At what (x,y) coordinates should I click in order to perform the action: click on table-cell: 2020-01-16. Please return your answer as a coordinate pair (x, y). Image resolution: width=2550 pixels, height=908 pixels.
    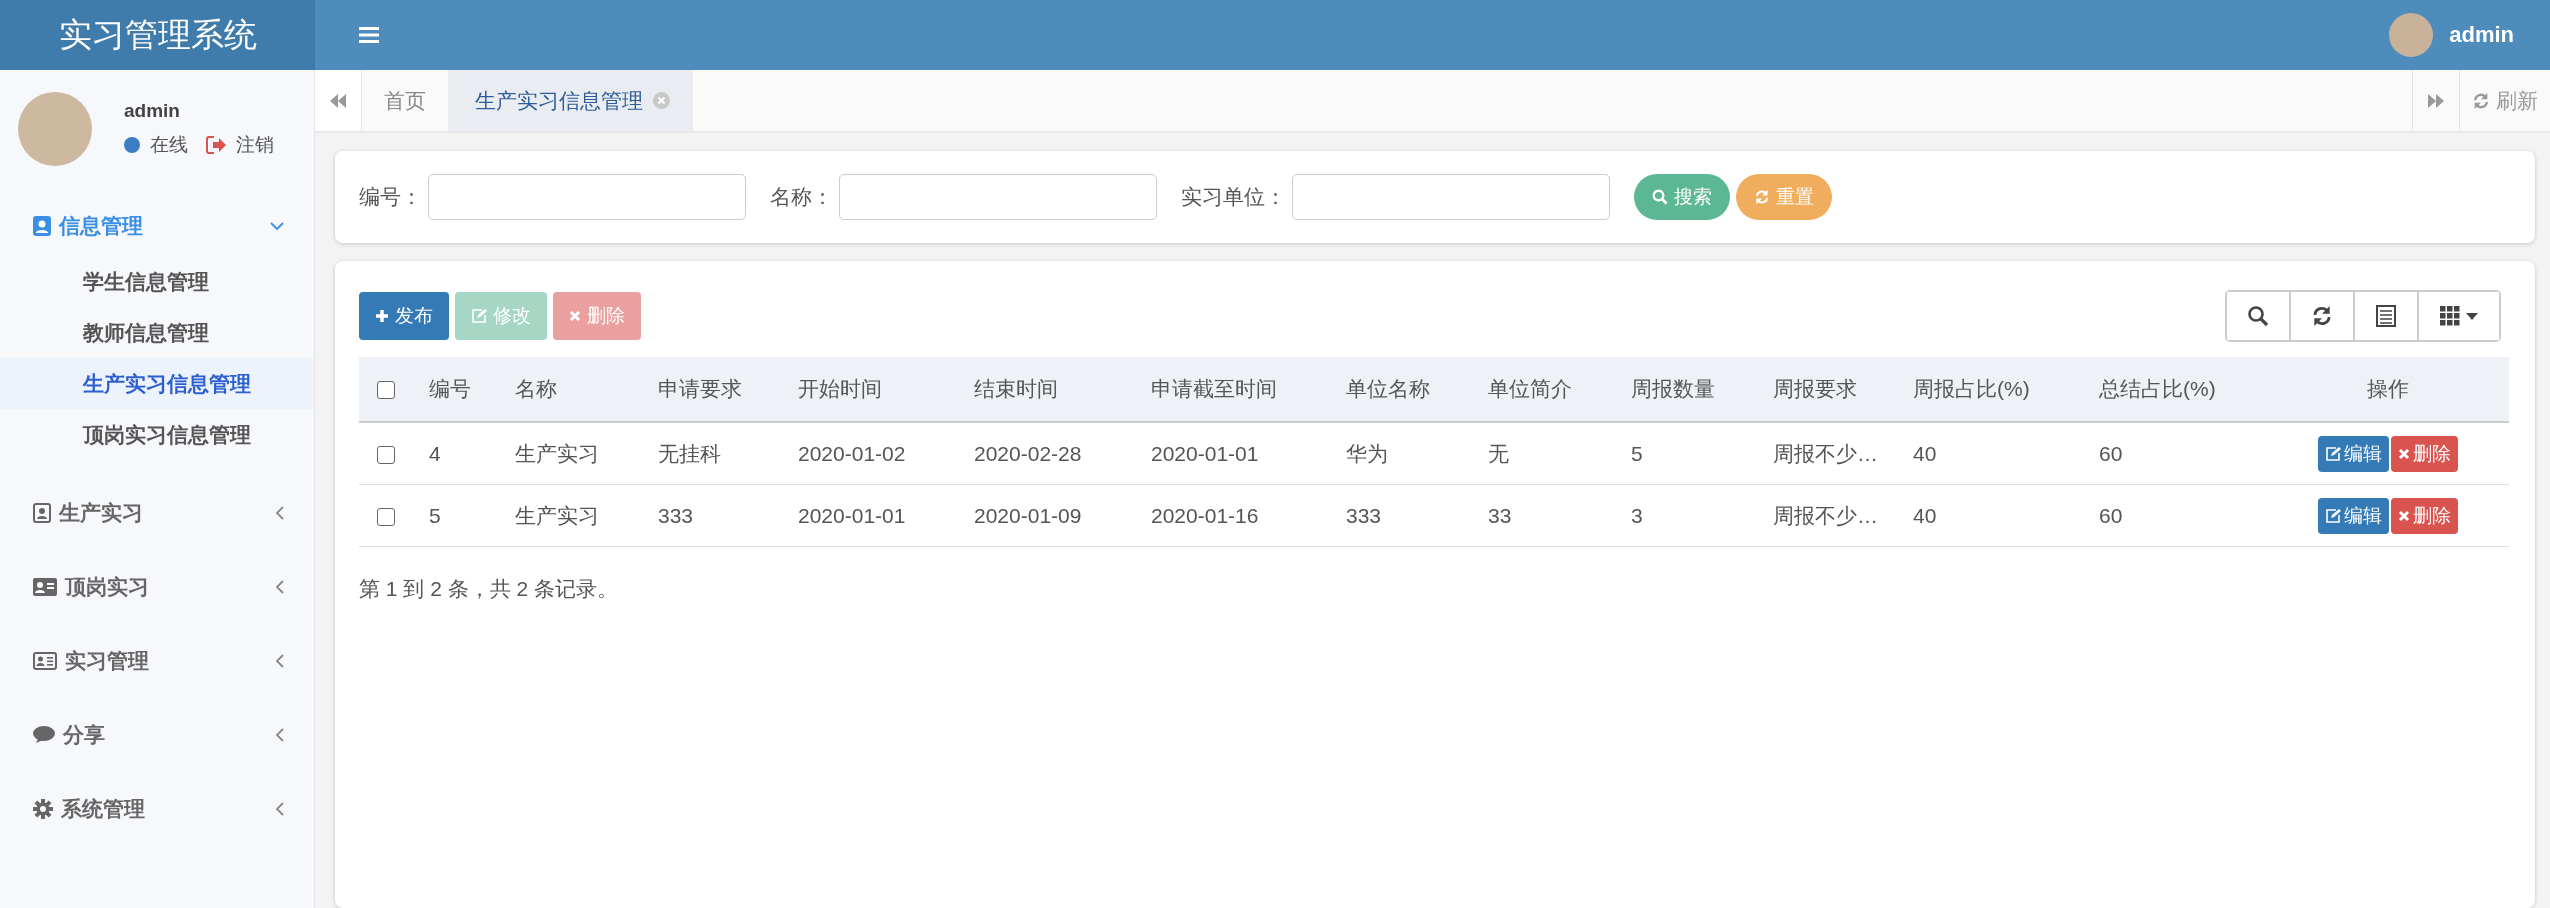
    Looking at the image, I should click on (1205, 515).